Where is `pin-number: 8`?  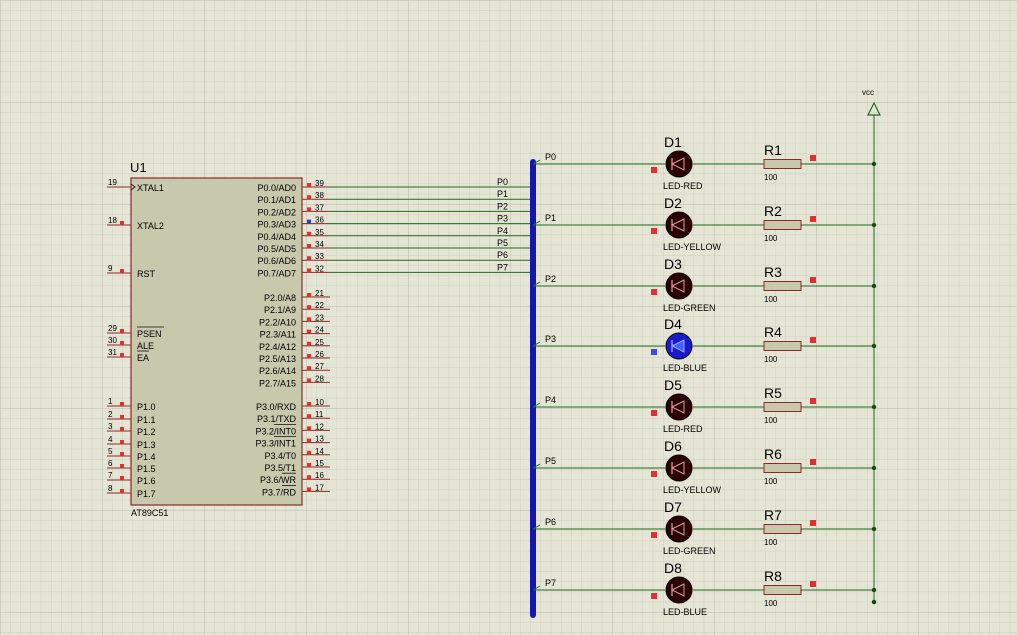 pin-number: 8 is located at coordinates (110, 488).